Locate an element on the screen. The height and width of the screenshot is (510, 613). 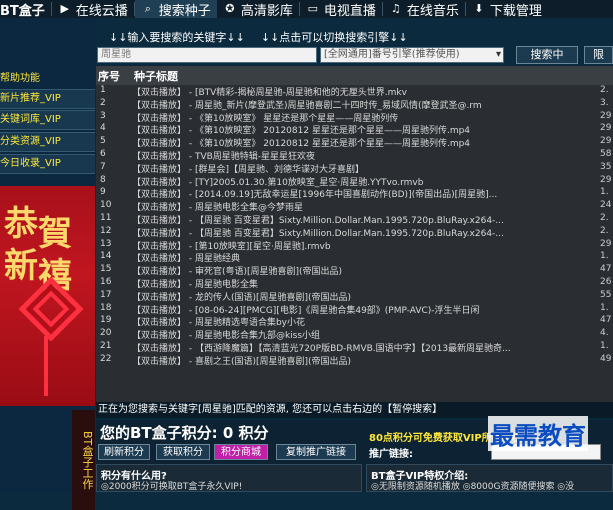
row-size: 3. is located at coordinates (604, 102).